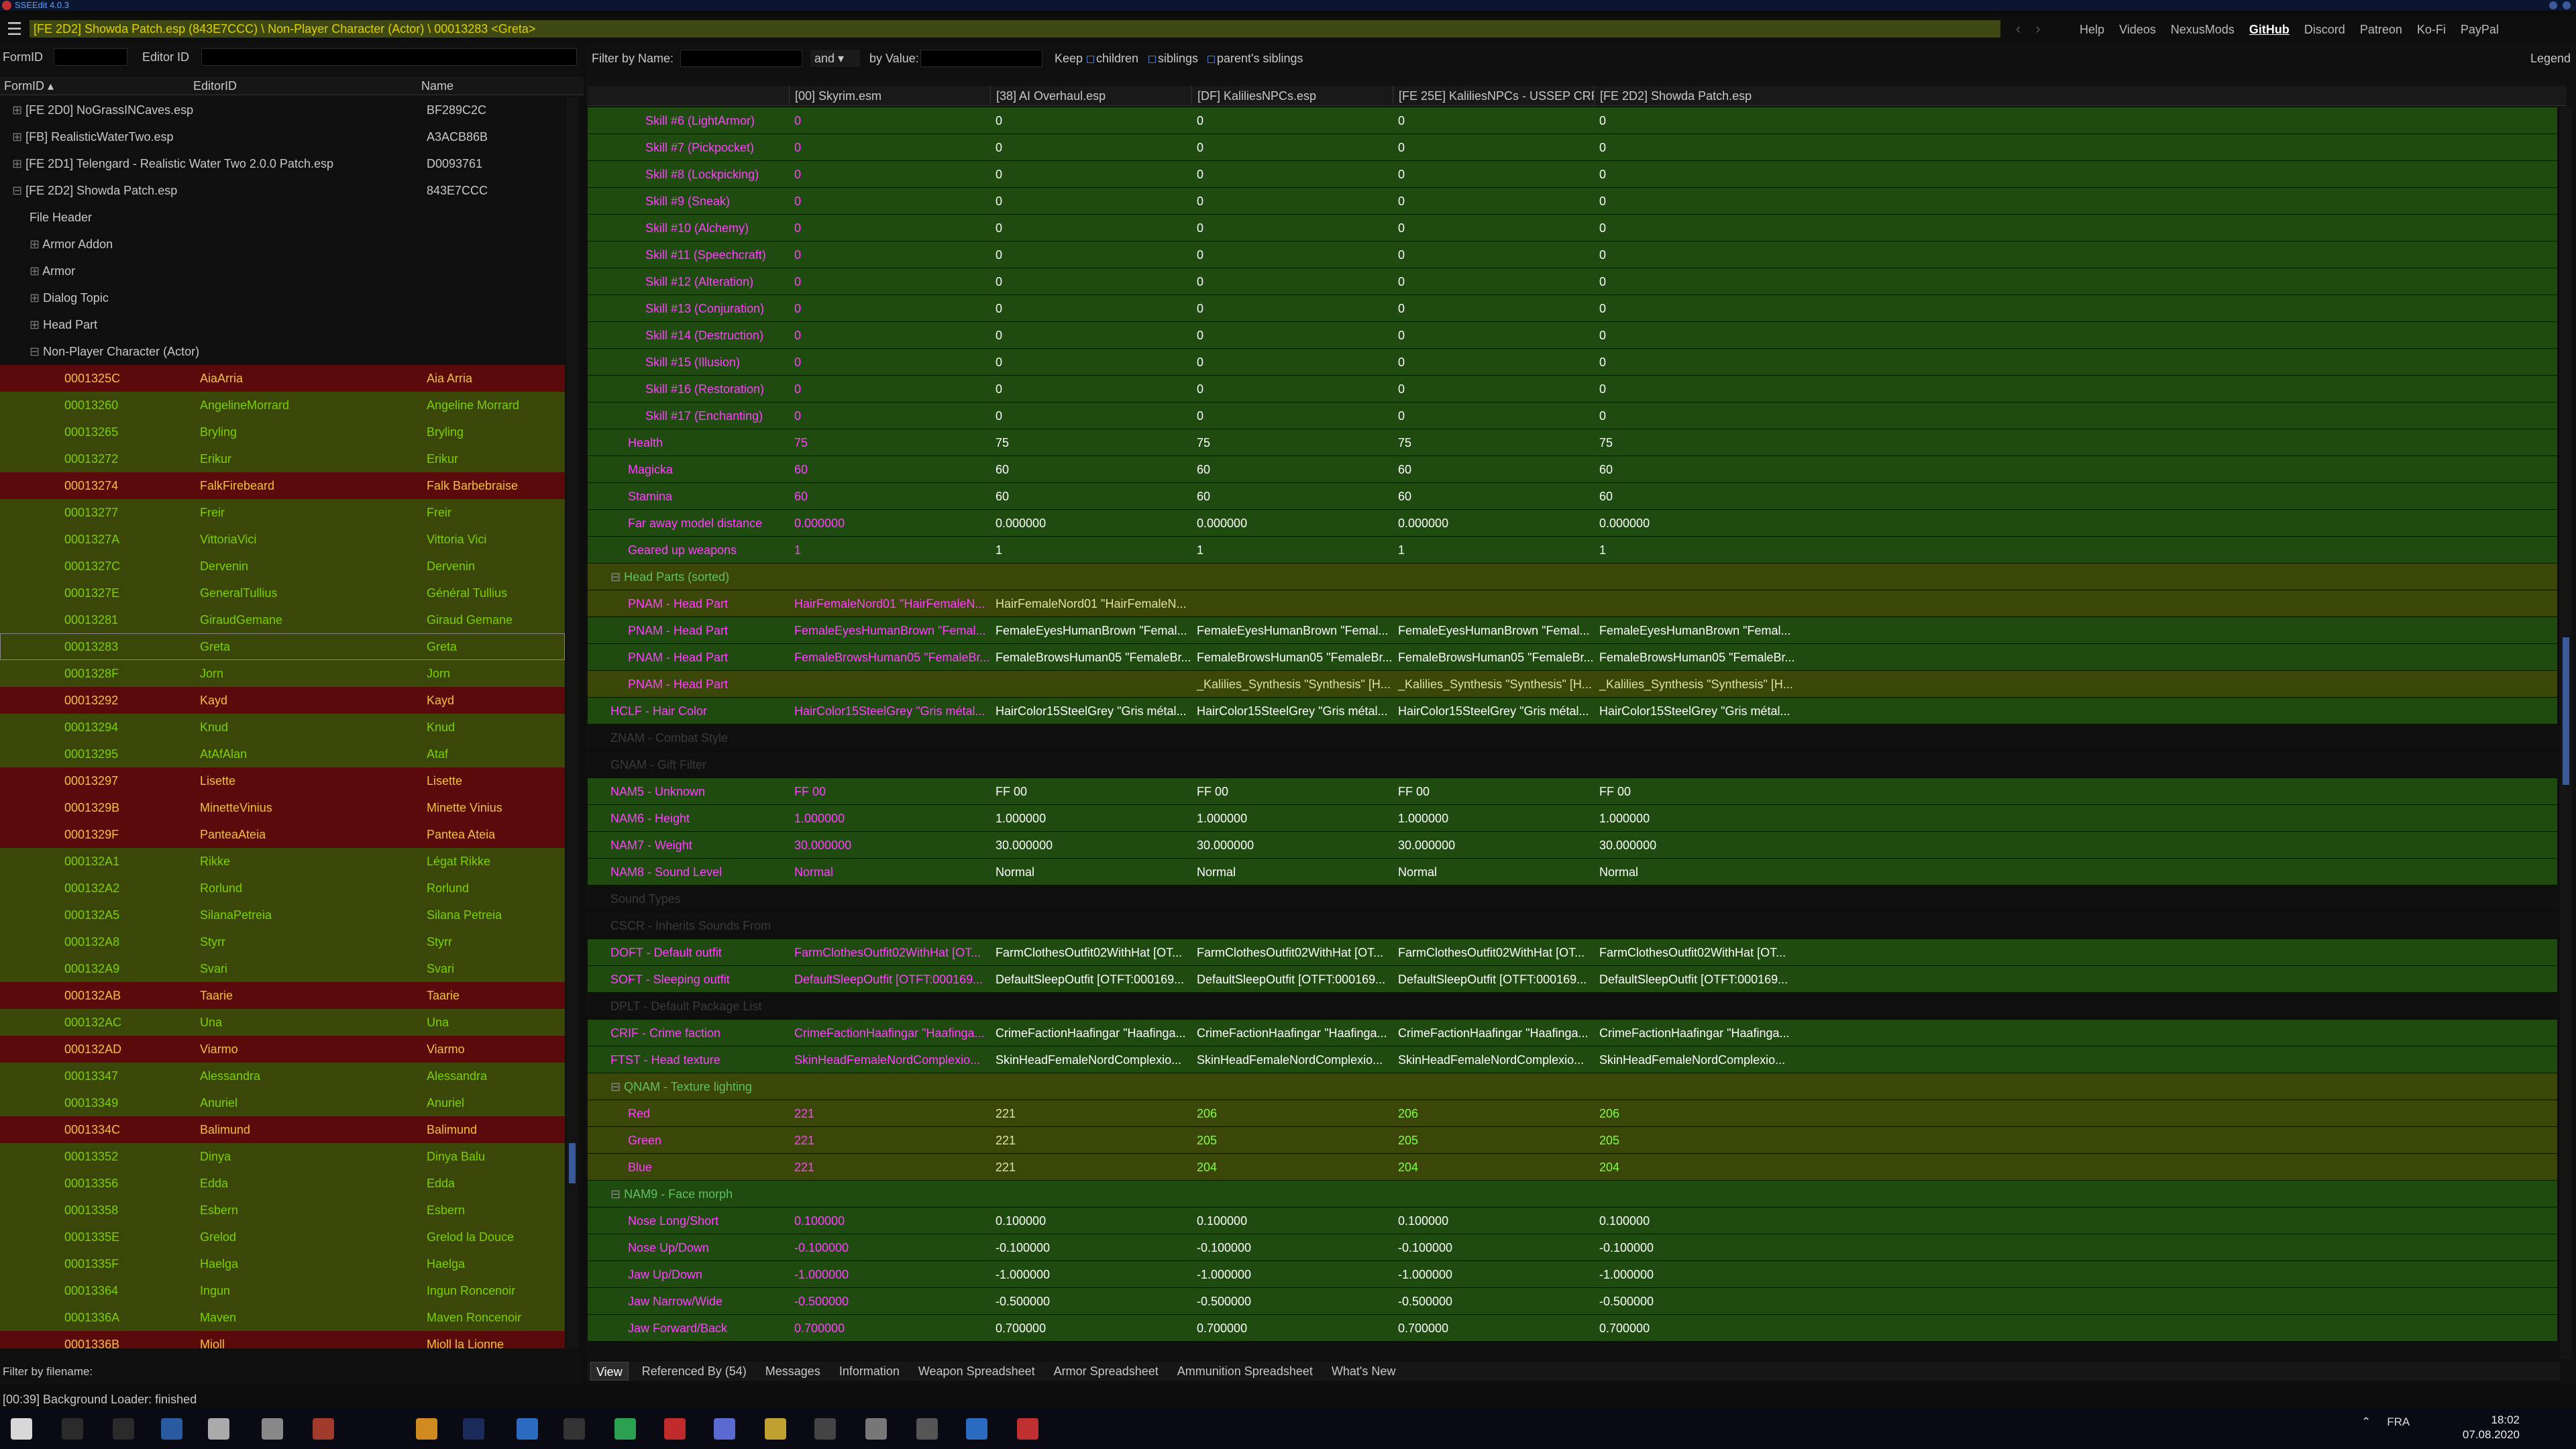  I want to click on grid-row: NAM5 - Unknown FF 00 FF 00 FF 00 FF 00 FF 00, so click(1572, 791).